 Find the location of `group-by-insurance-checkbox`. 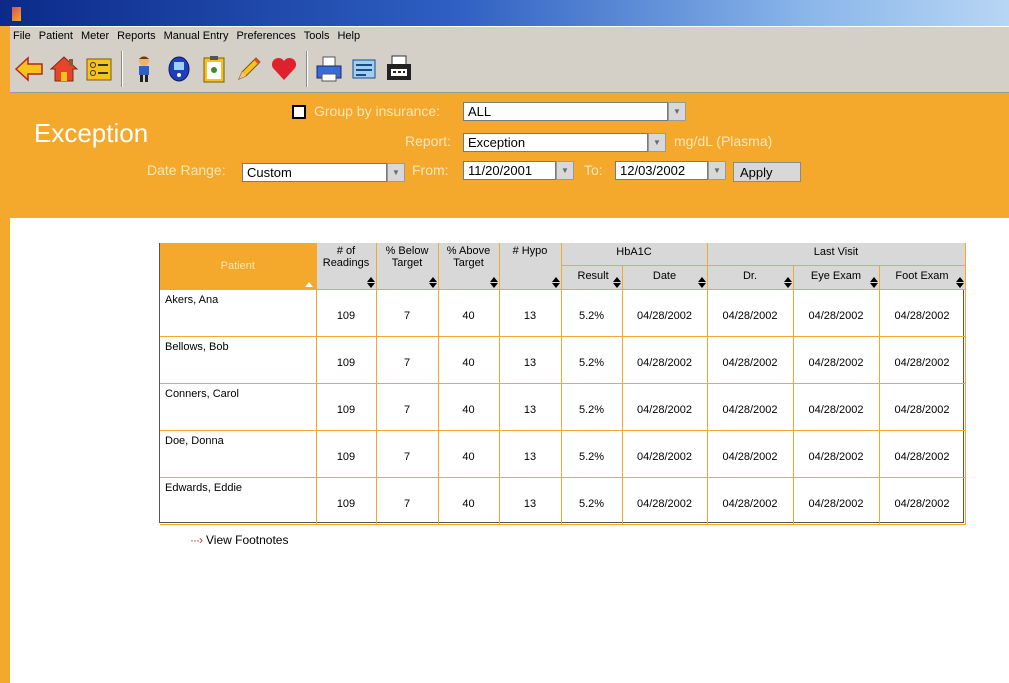

group-by-insurance-checkbox is located at coordinates (299, 112).